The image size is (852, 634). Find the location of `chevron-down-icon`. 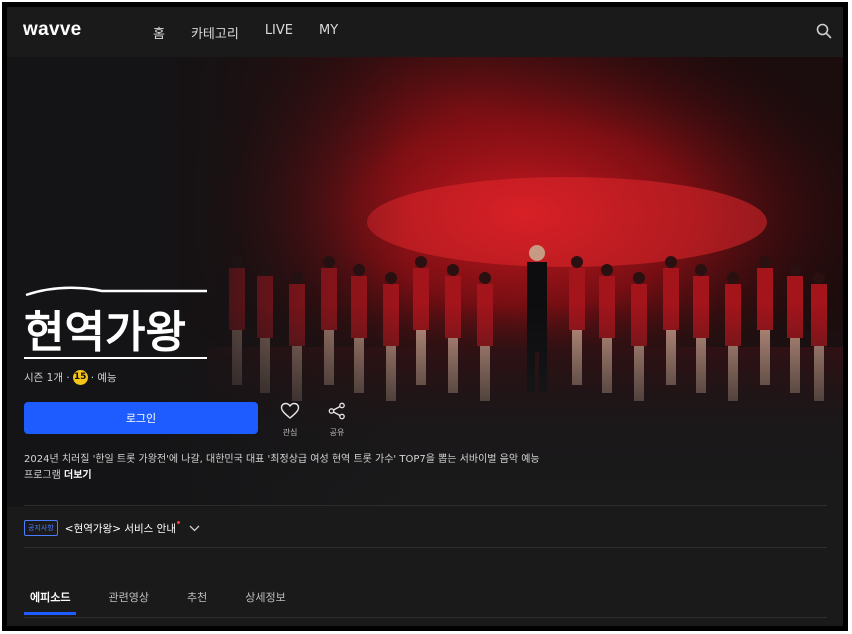

chevron-down-icon is located at coordinates (194, 528).